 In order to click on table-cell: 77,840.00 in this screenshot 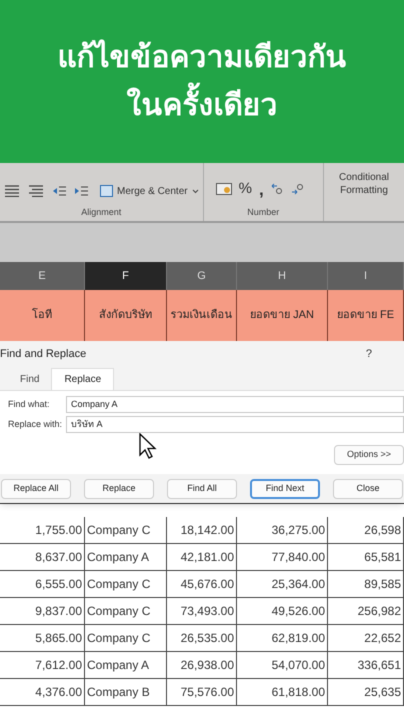, I will do `click(282, 557)`.